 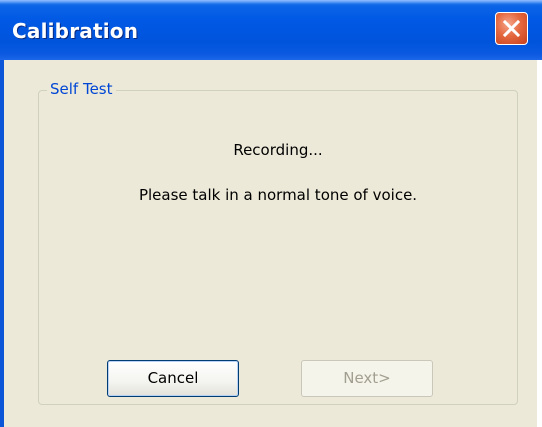 I want to click on cancel-button: Cancel, so click(x=173, y=378).